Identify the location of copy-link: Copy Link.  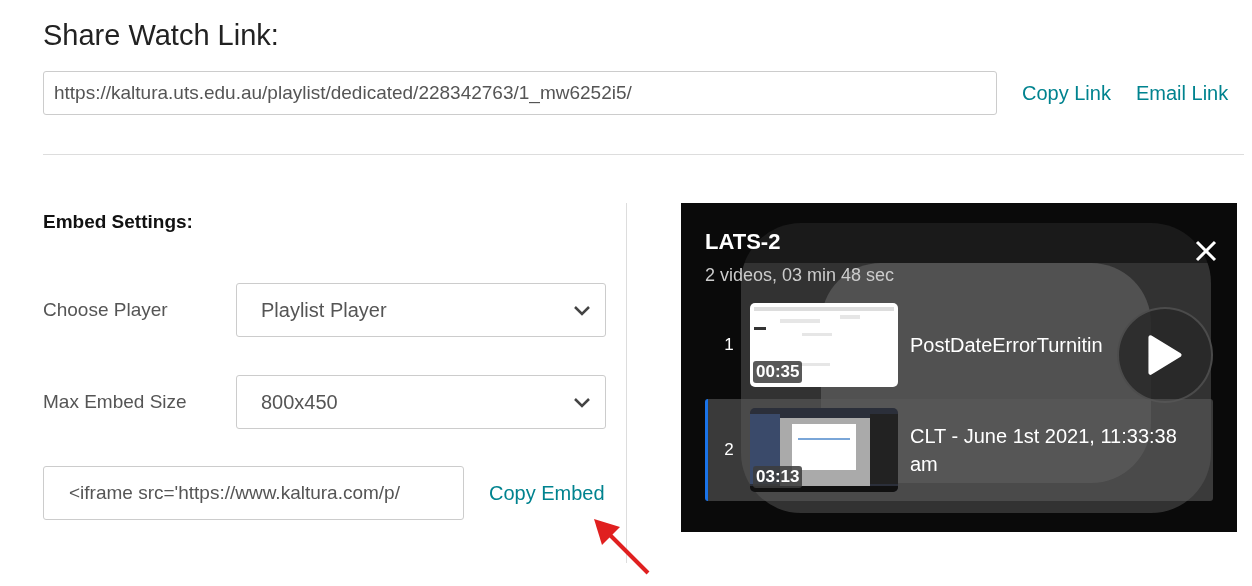
(1066, 93).